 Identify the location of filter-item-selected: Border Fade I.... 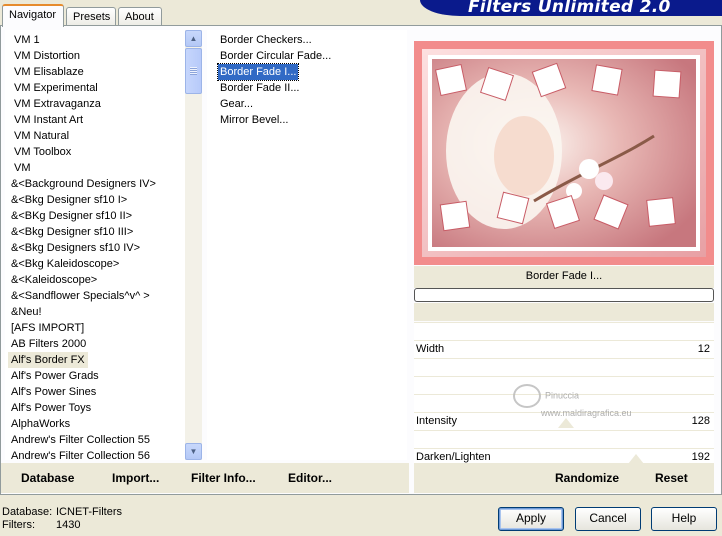
(258, 72).